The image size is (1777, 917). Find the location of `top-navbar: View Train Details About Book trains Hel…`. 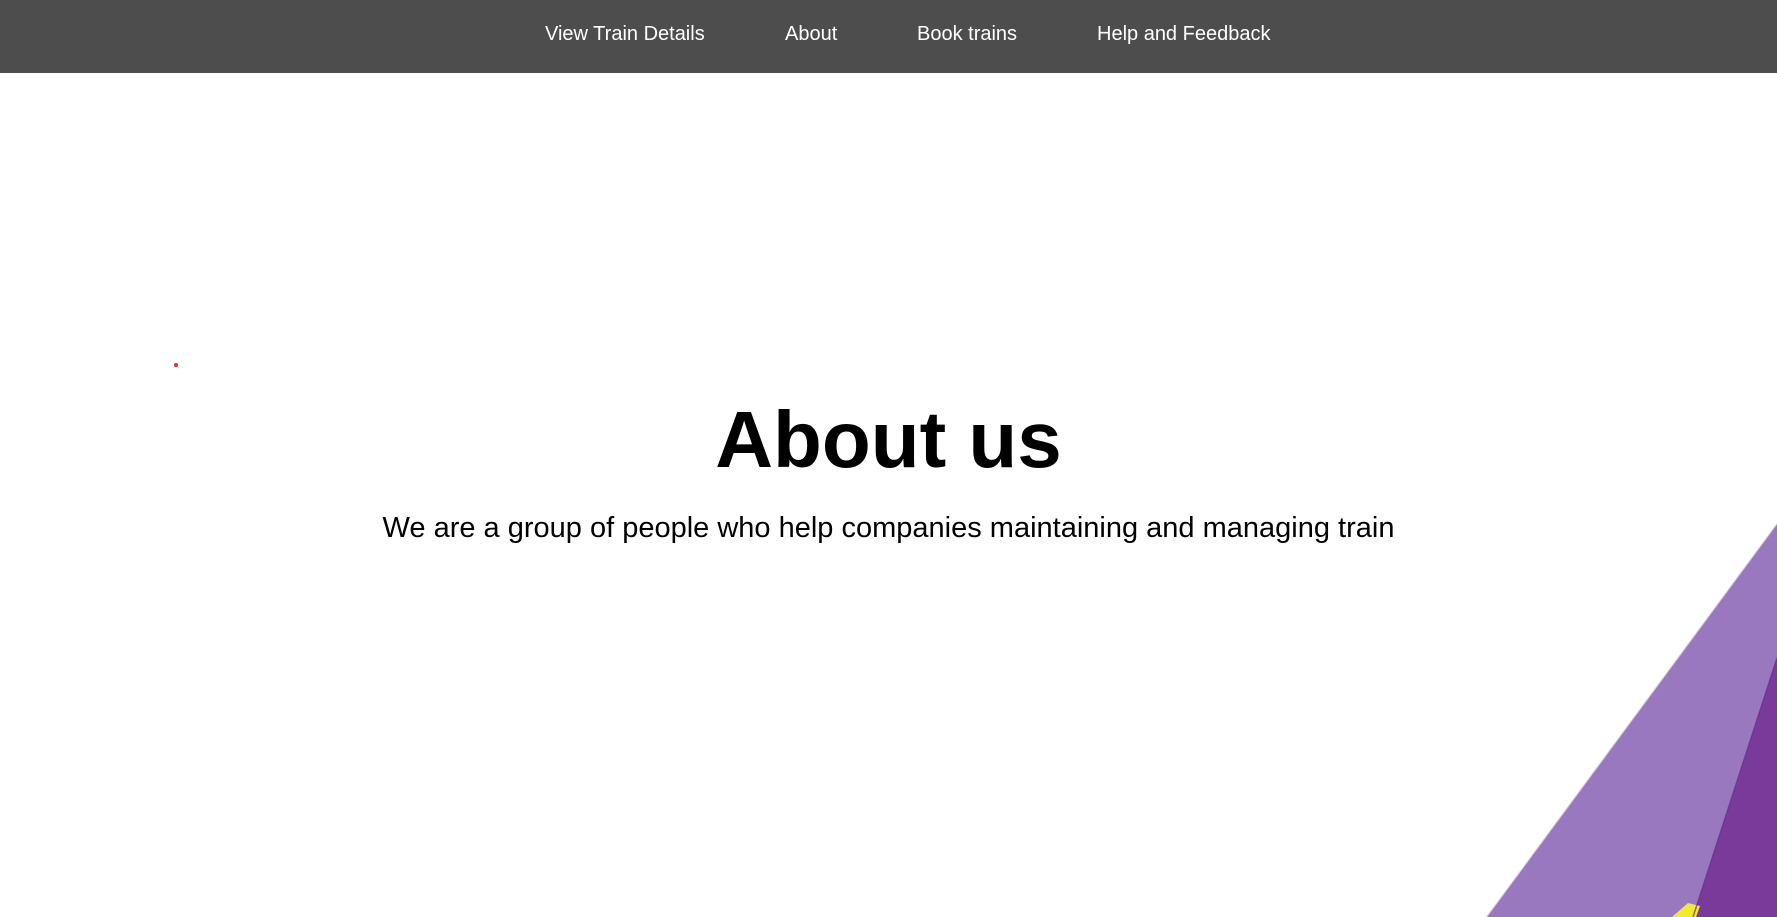

top-navbar: View Train Details About Book trains Hel… is located at coordinates (888, 36).